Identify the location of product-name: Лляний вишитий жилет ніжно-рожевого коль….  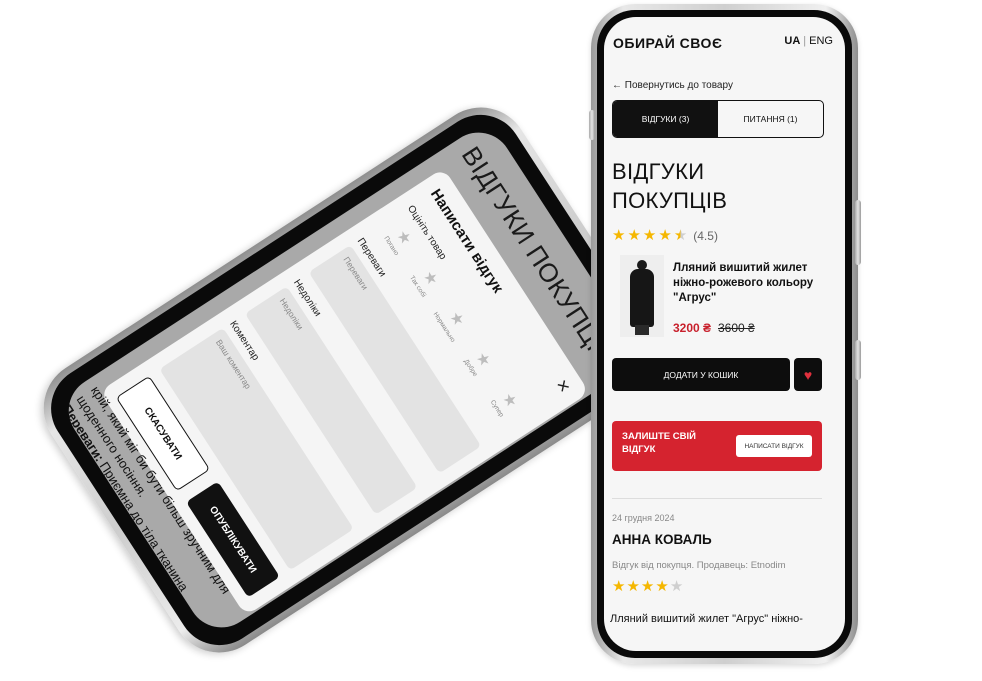
(753, 283).